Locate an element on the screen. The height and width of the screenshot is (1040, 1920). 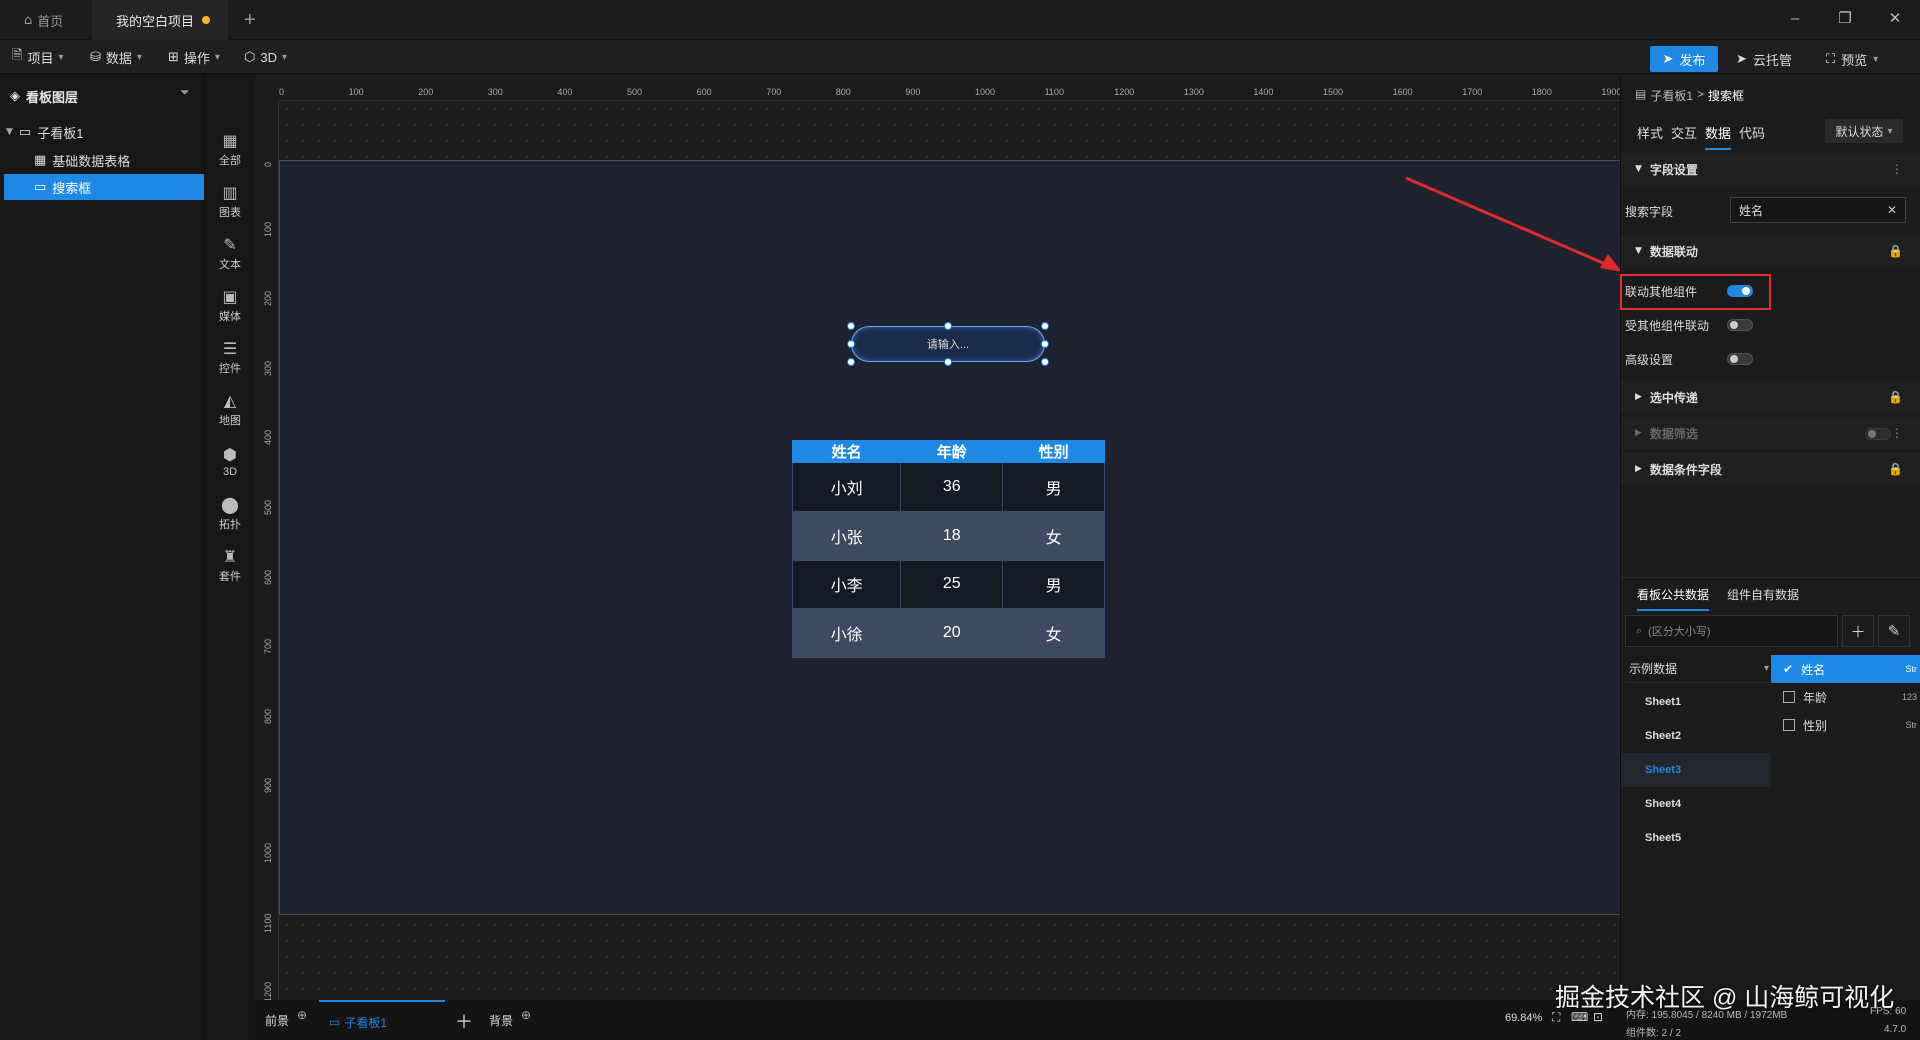
data-filter-toggle is located at coordinates (1878, 434).